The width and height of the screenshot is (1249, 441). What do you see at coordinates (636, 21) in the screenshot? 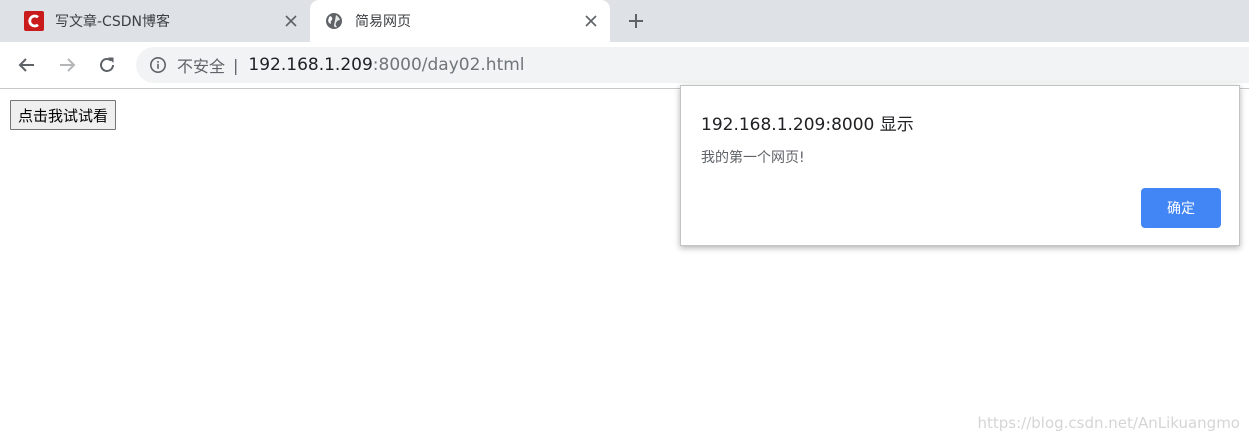
I see `new-tab-icon` at bounding box center [636, 21].